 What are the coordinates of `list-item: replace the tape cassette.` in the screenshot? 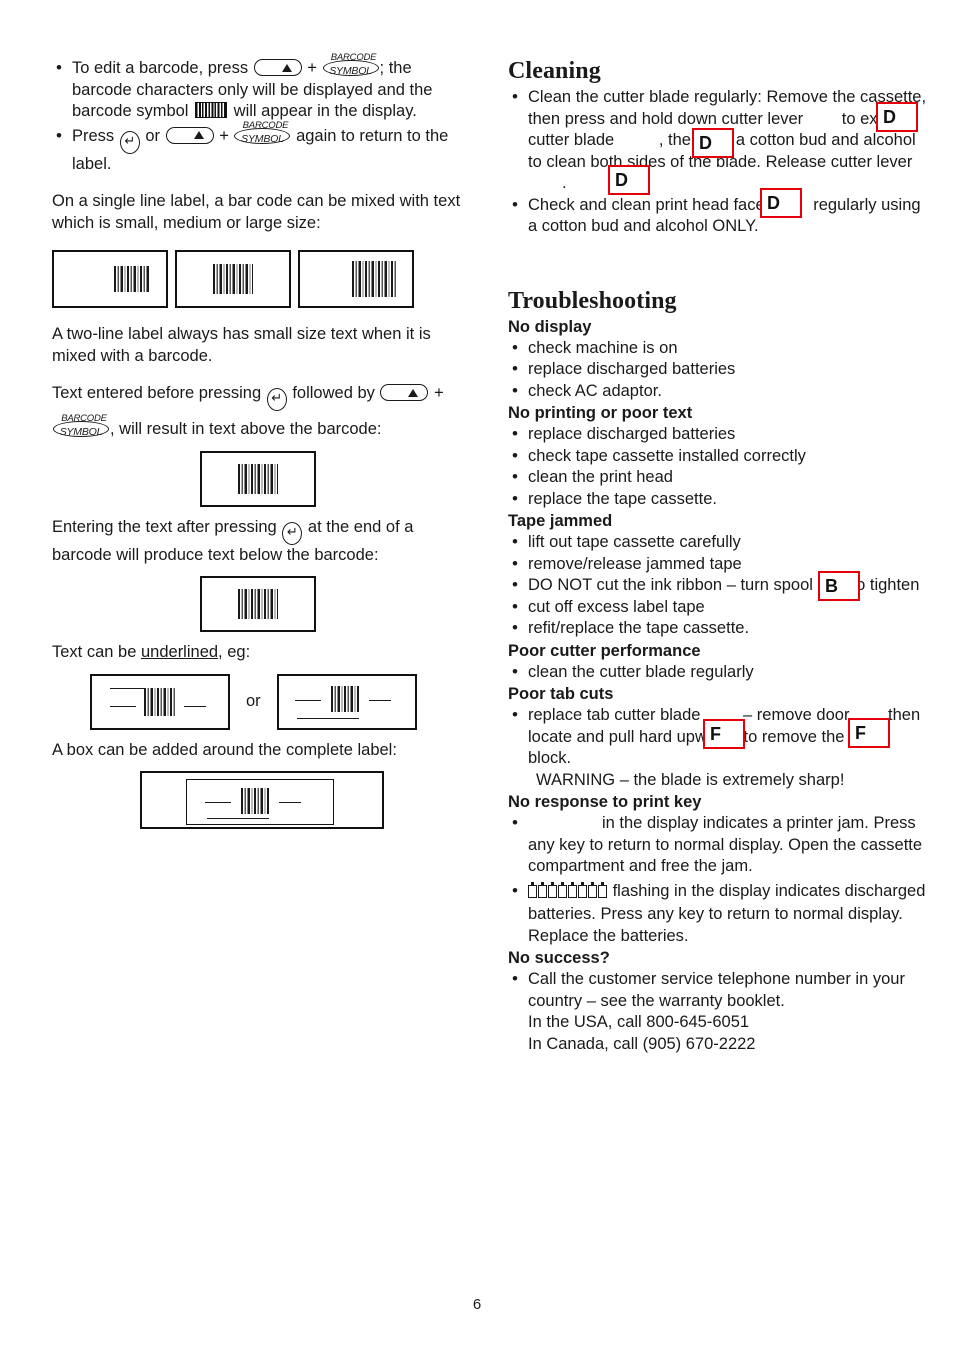 It's located at (718, 499).